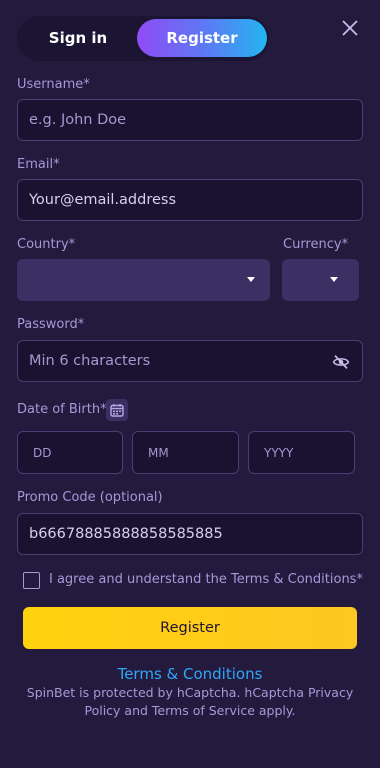 This screenshot has height=768, width=380. I want to click on terms-checkbox, so click(31, 580).